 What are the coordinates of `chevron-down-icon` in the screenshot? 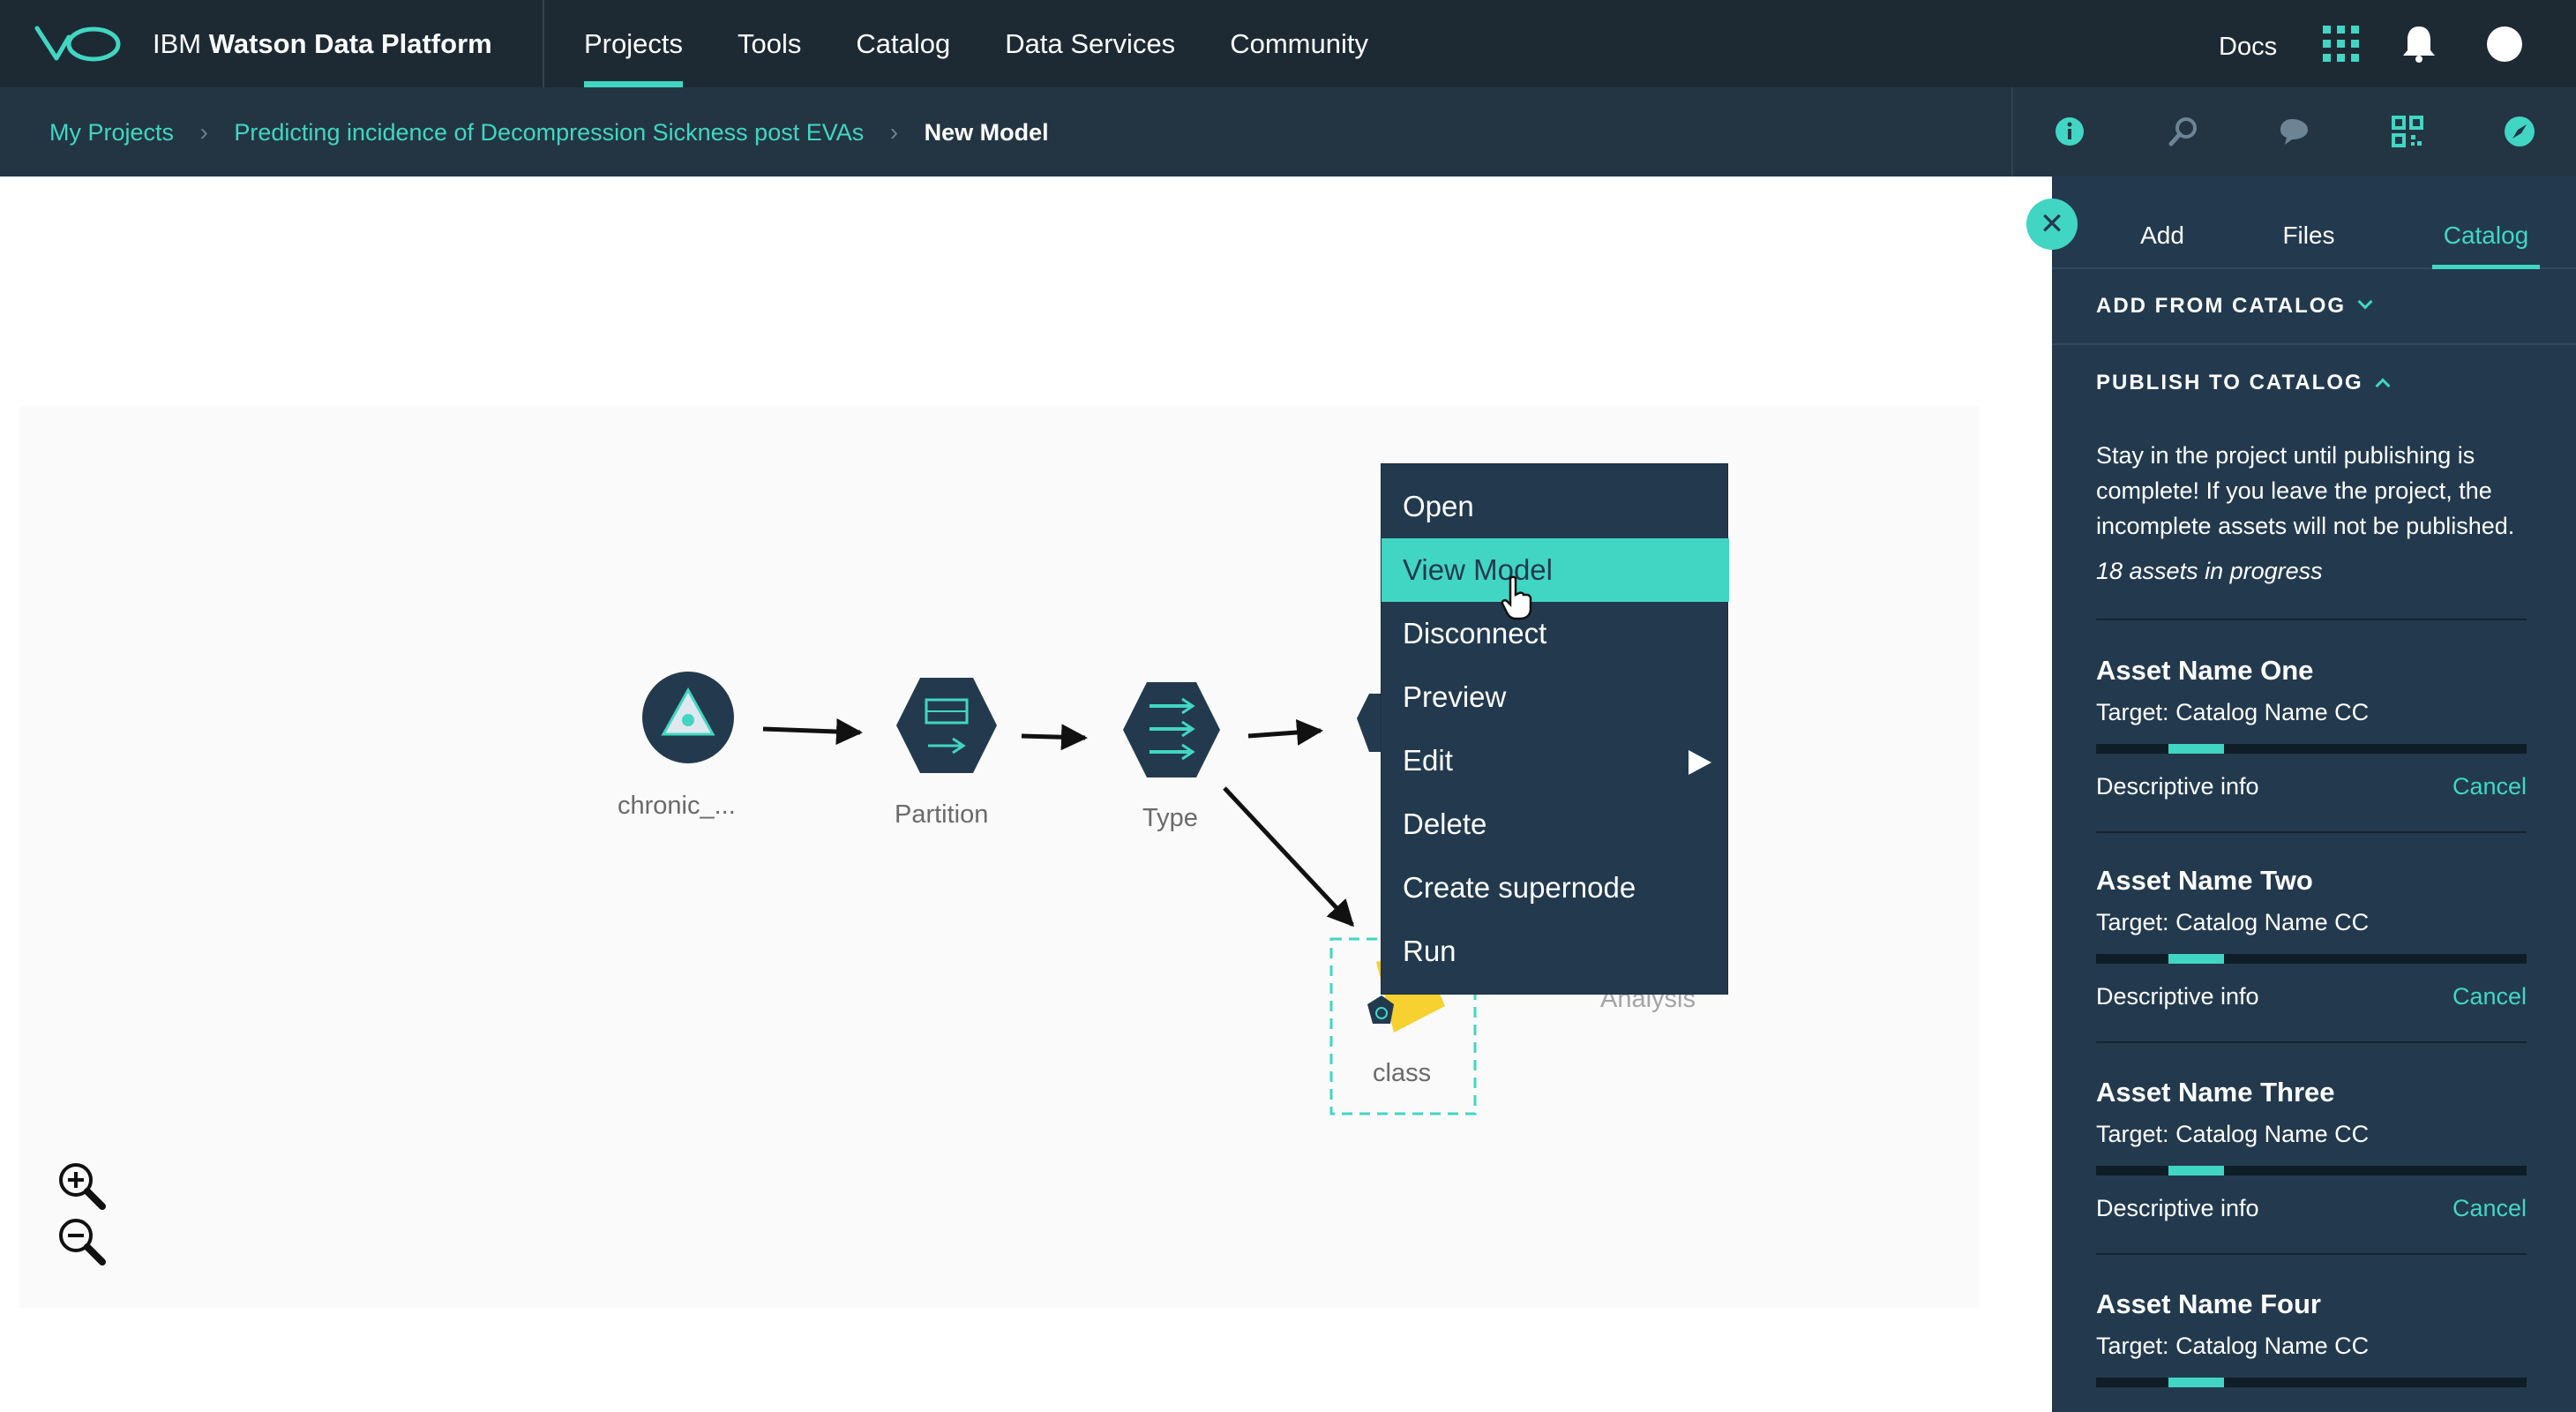 It's located at (2365, 302).